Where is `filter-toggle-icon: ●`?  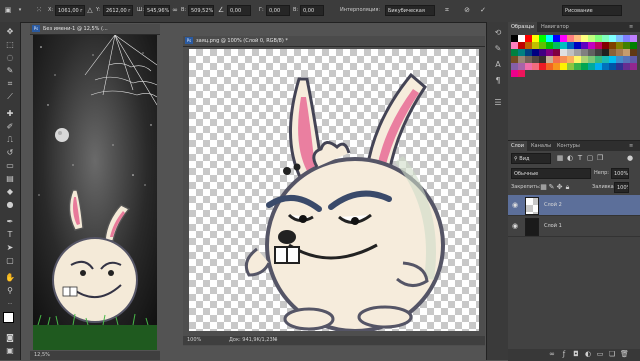 filter-toggle-icon: ● is located at coordinates (630, 158).